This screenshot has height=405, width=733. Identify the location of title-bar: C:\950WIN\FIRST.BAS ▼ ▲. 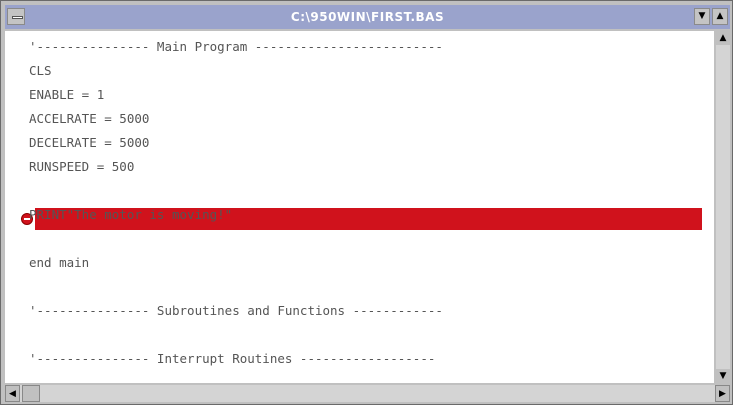
(367, 17).